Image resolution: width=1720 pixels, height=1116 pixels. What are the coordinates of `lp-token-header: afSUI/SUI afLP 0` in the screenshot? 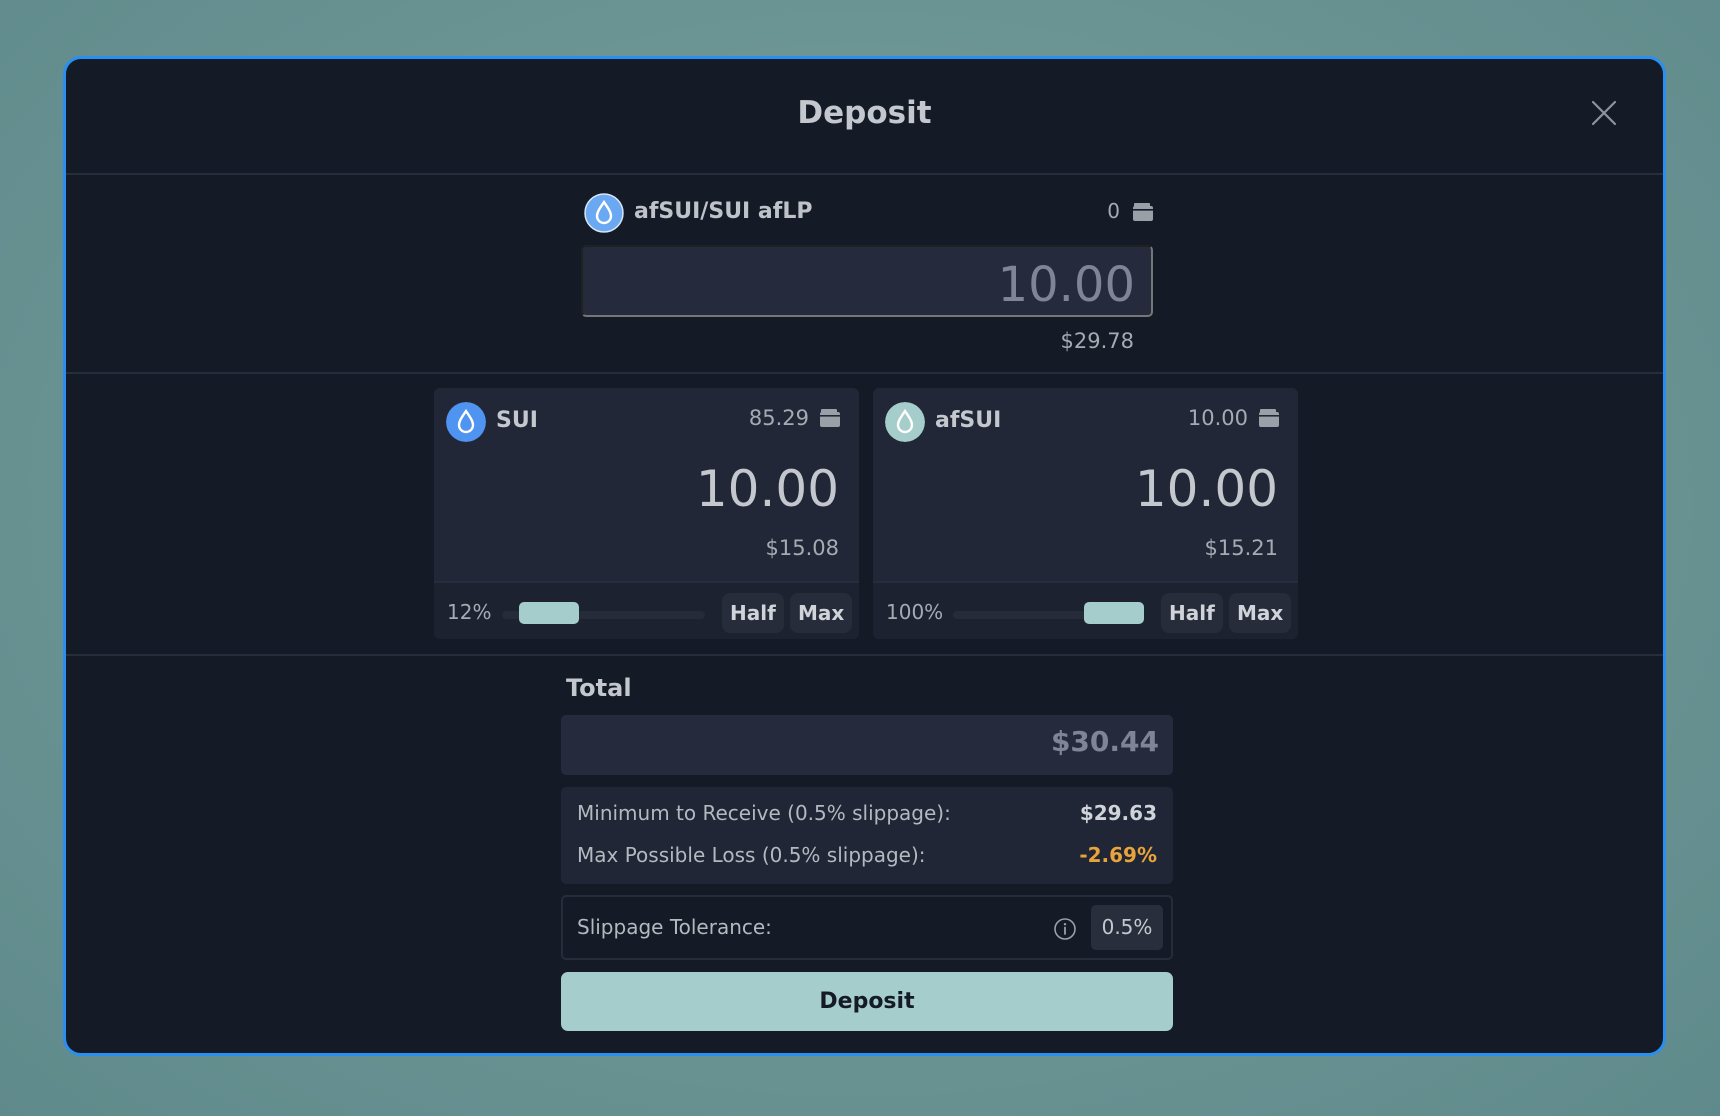 It's located at (869, 214).